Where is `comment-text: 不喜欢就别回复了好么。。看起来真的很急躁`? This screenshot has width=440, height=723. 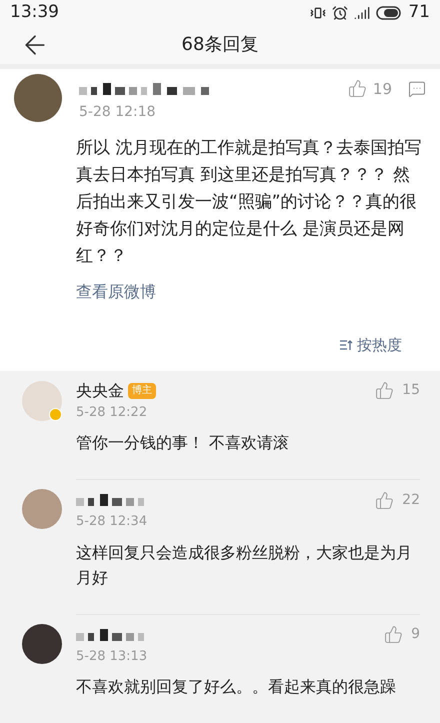 comment-text: 不喜欢就别回复了好么。。看起来真的很急躁 is located at coordinates (236, 687).